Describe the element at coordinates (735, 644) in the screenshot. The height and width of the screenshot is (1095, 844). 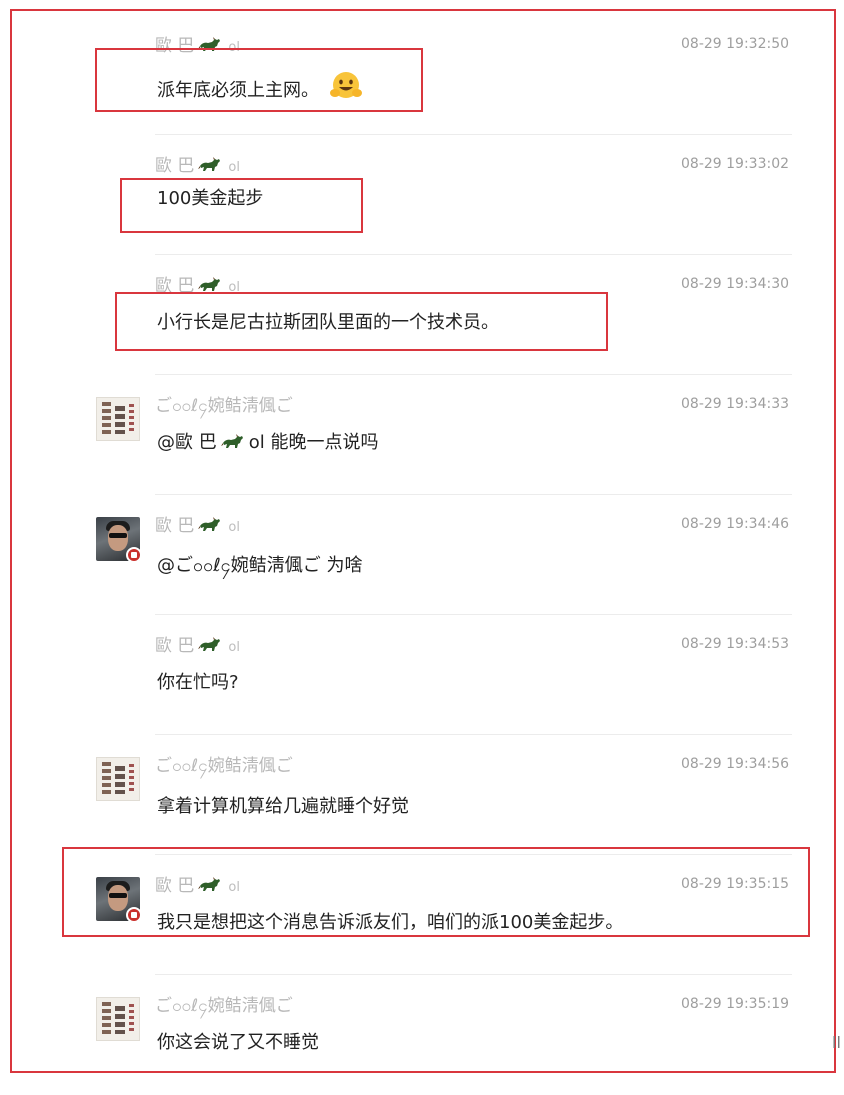
I see `message-time: 08-29 19:34:53` at that location.